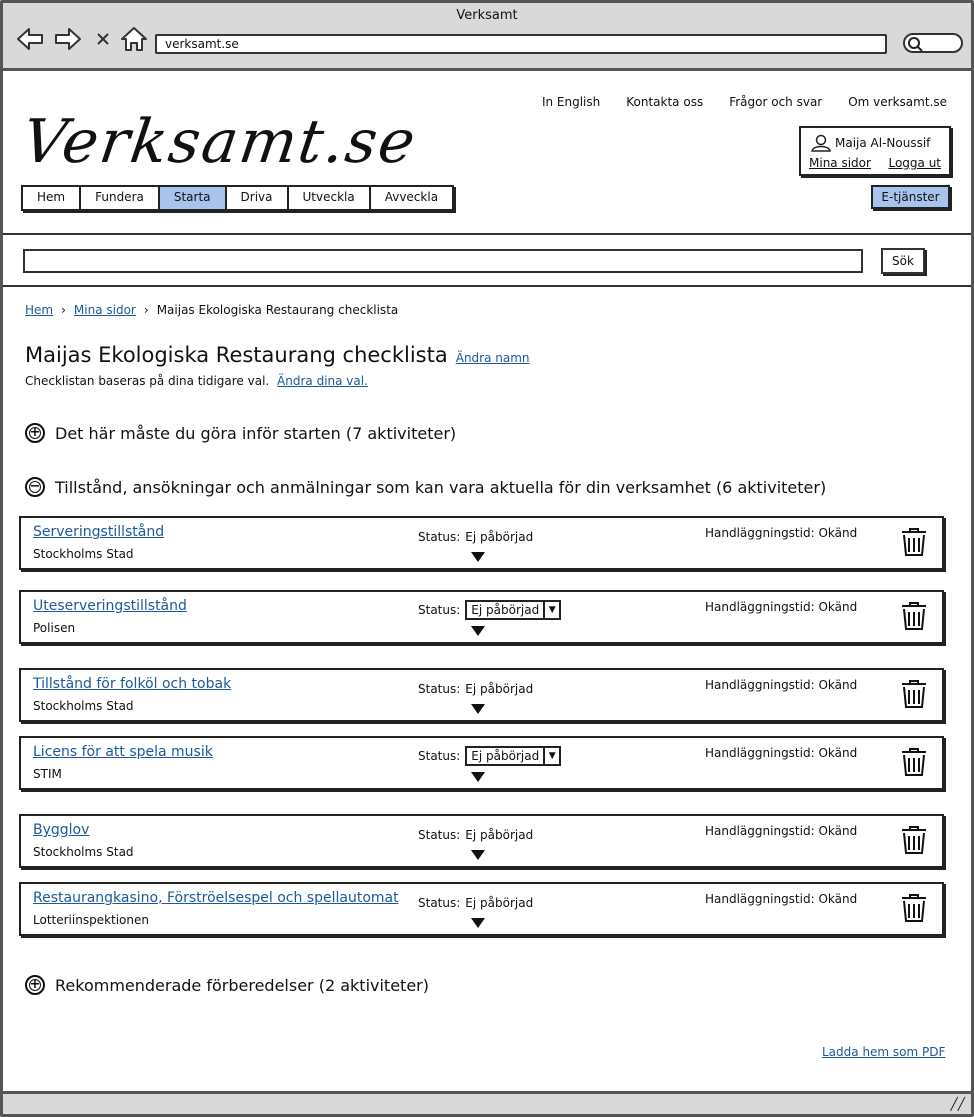 This screenshot has width=974, height=1117. I want to click on back-arrow-icon, so click(30, 39).